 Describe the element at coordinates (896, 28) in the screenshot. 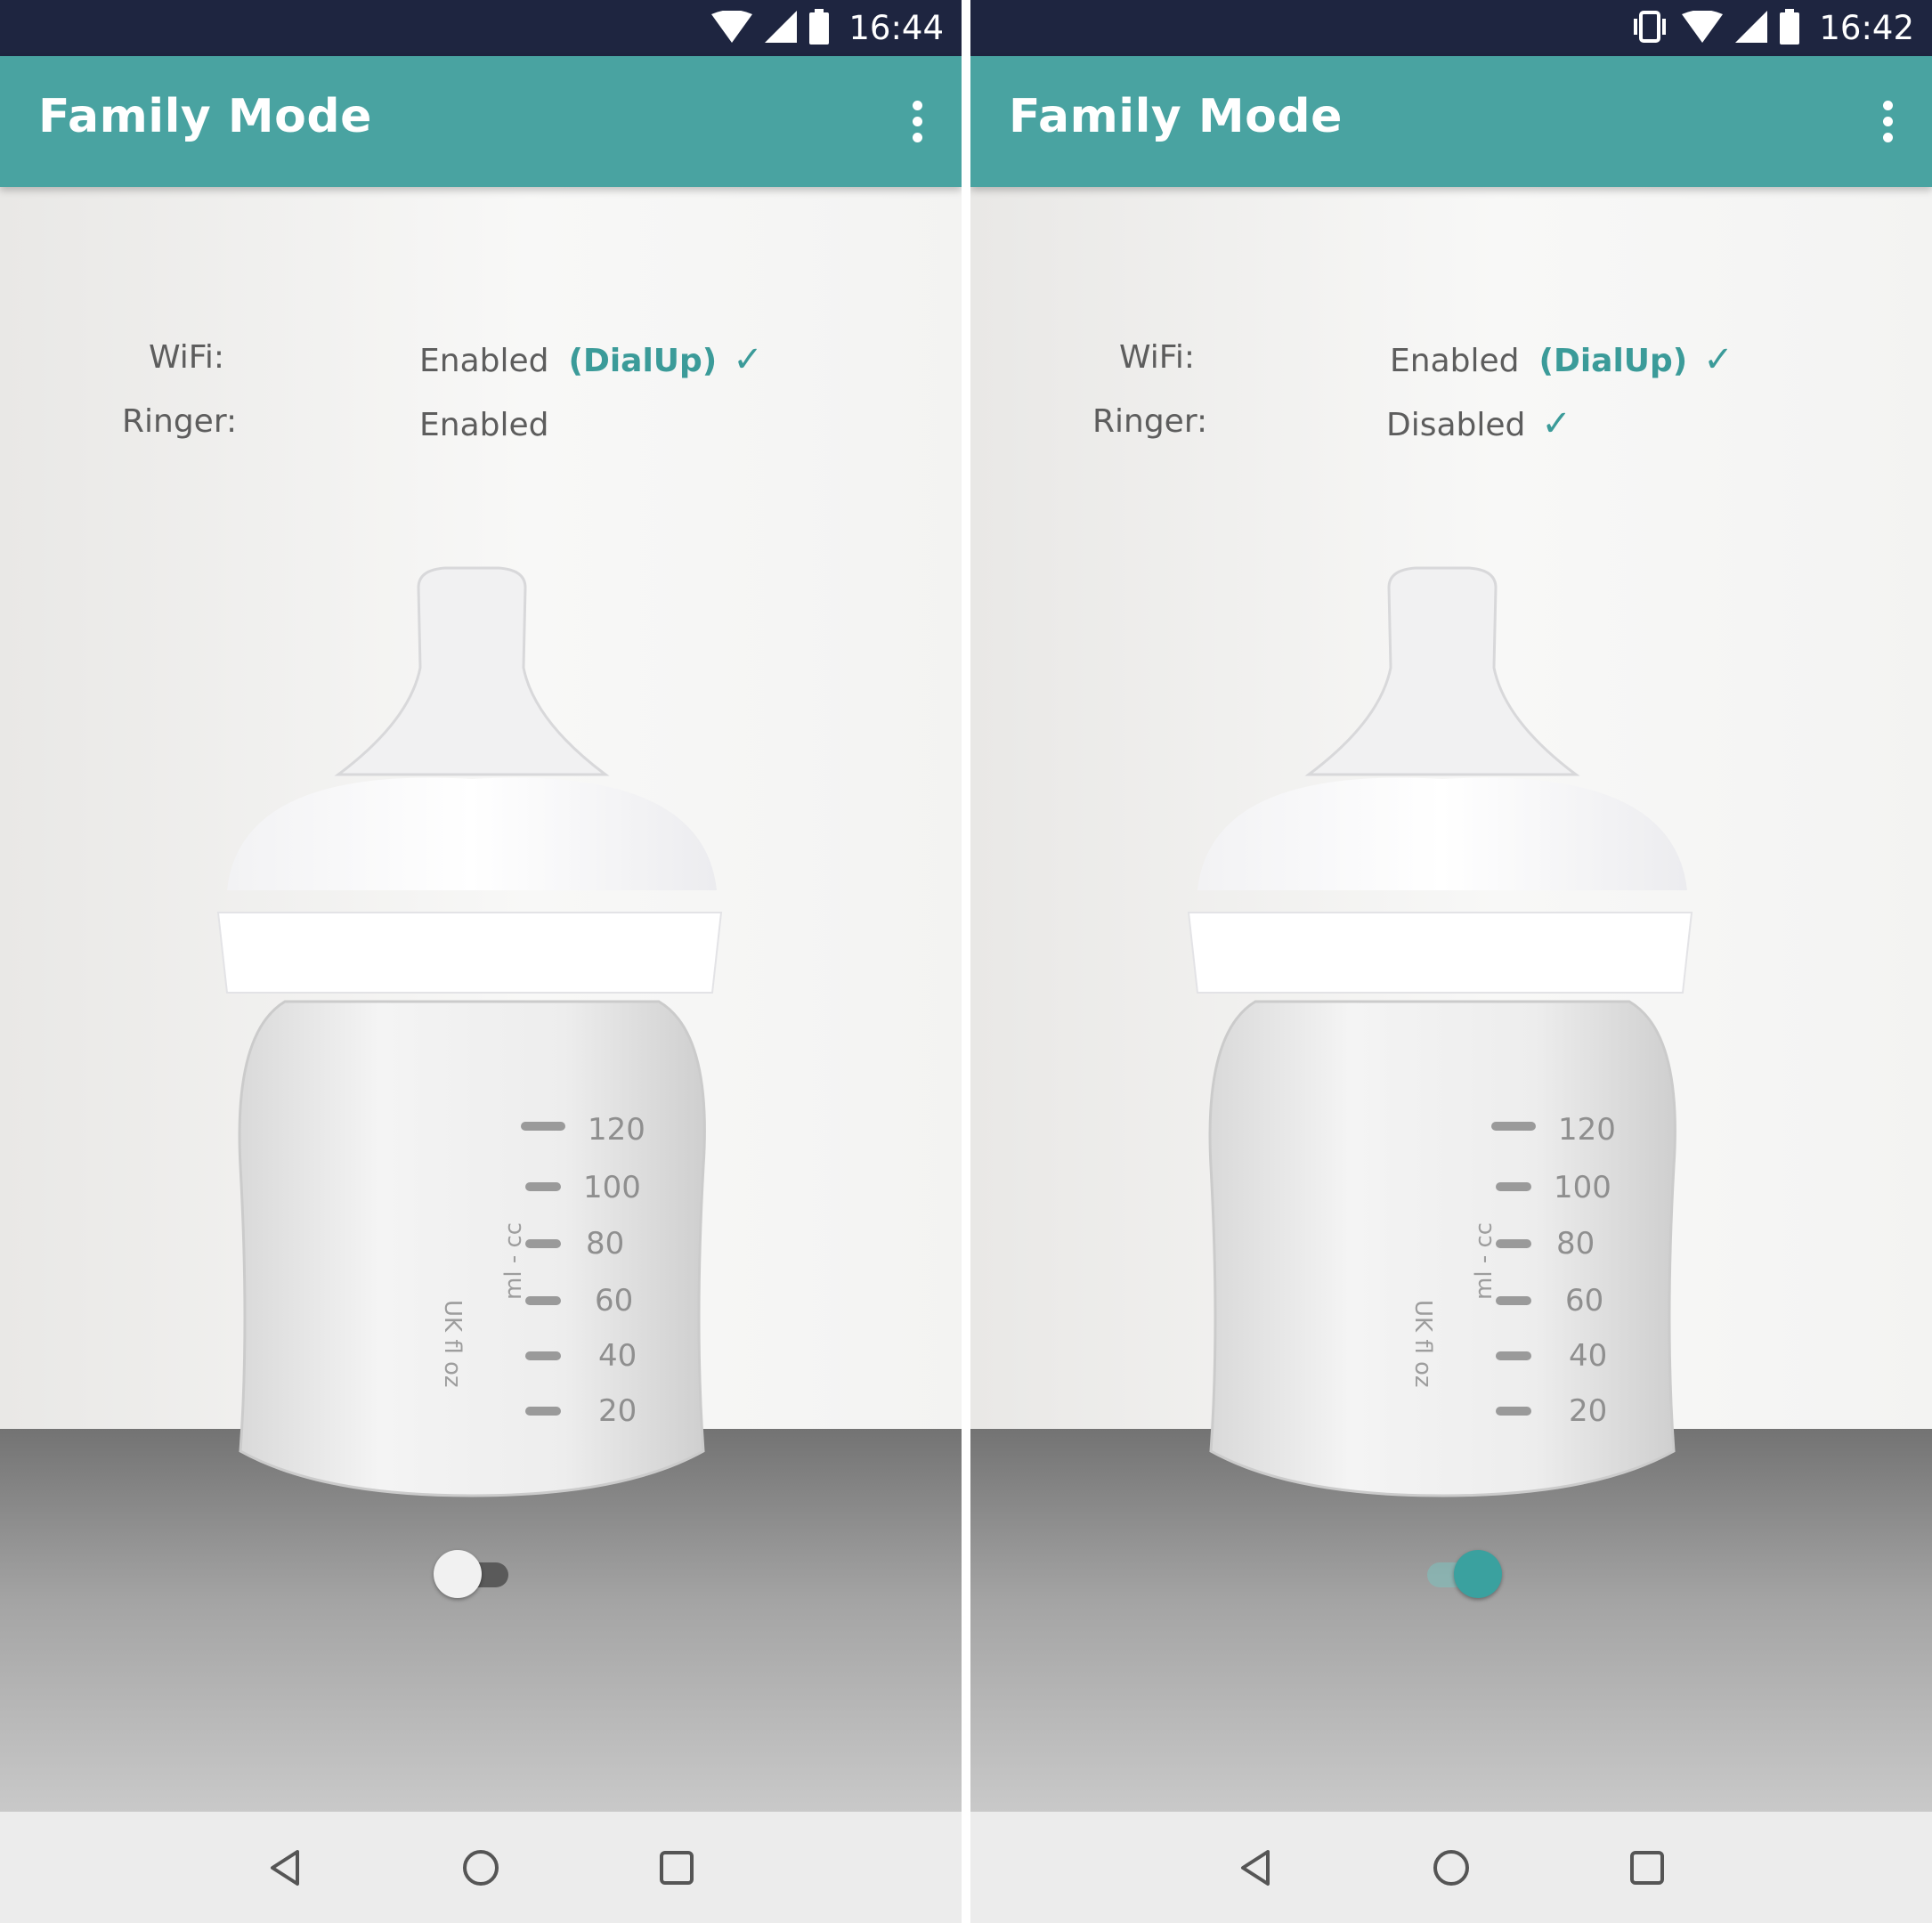

I see `status-time: 16:44` at that location.